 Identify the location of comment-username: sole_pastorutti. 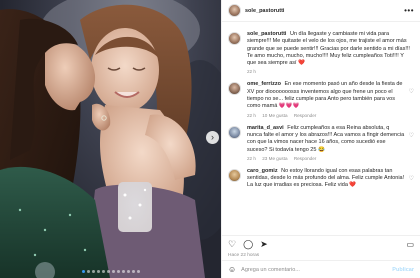
(266, 34).